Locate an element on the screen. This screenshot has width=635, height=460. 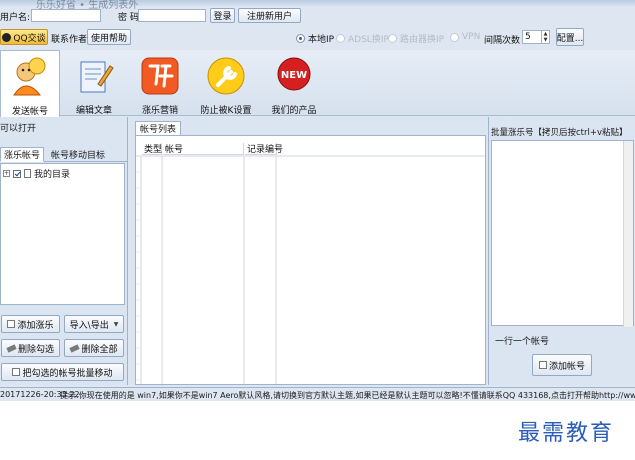
batch-move-label: 把勾选的帐号批量移动 is located at coordinates (67, 373).